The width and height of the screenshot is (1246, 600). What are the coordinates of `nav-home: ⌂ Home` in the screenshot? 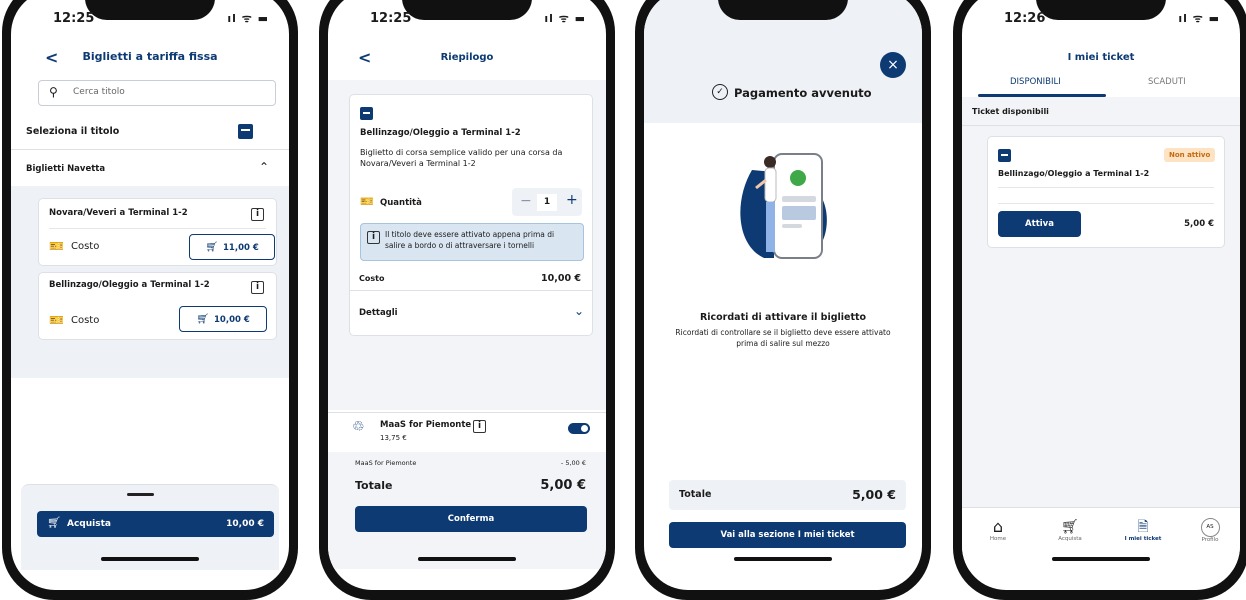 It's located at (998, 530).